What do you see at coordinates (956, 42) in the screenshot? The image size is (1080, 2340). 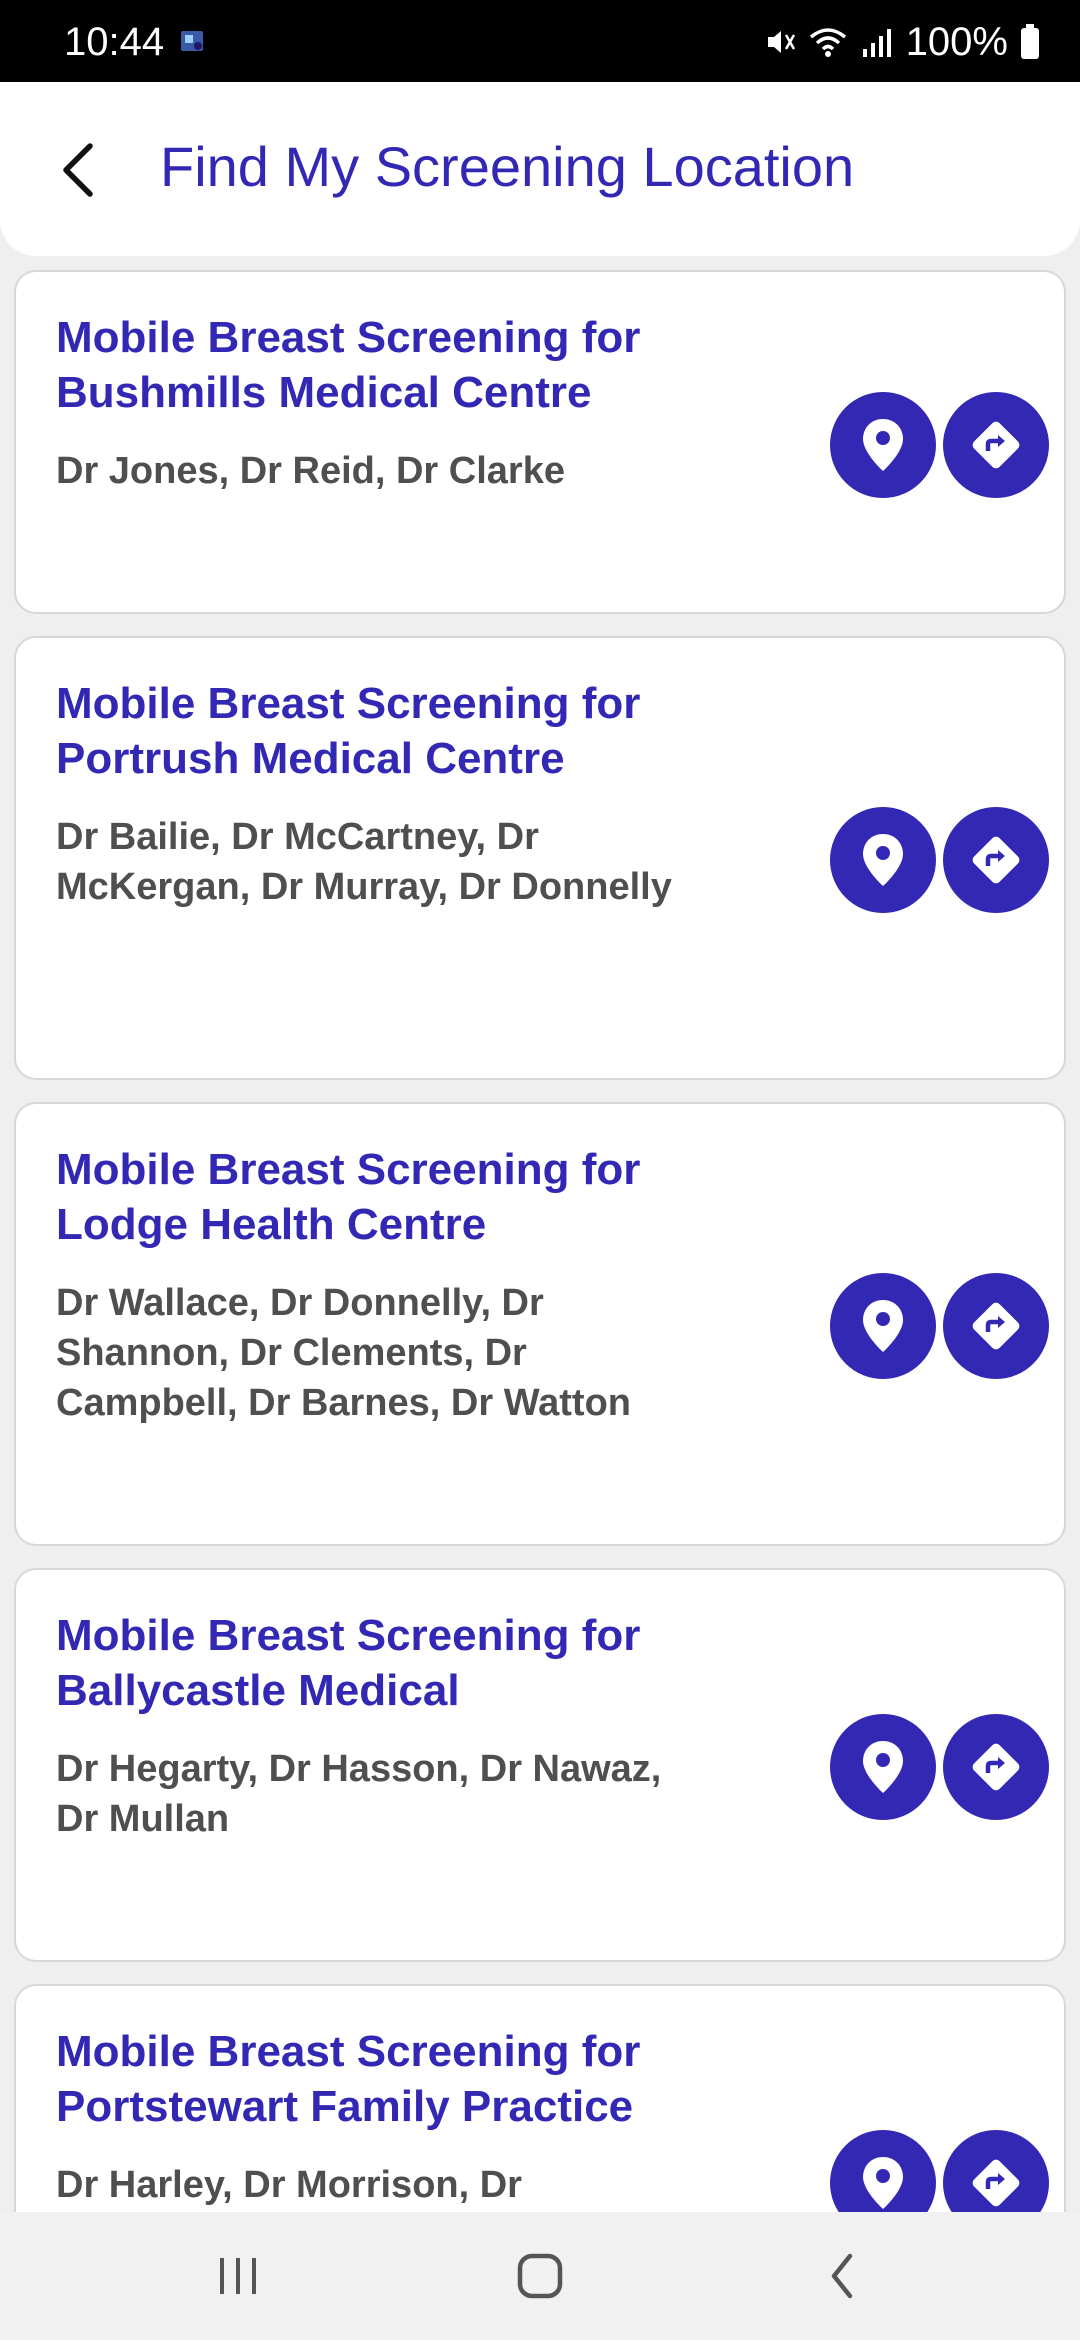 I see `battery-percentage: 100%` at bounding box center [956, 42].